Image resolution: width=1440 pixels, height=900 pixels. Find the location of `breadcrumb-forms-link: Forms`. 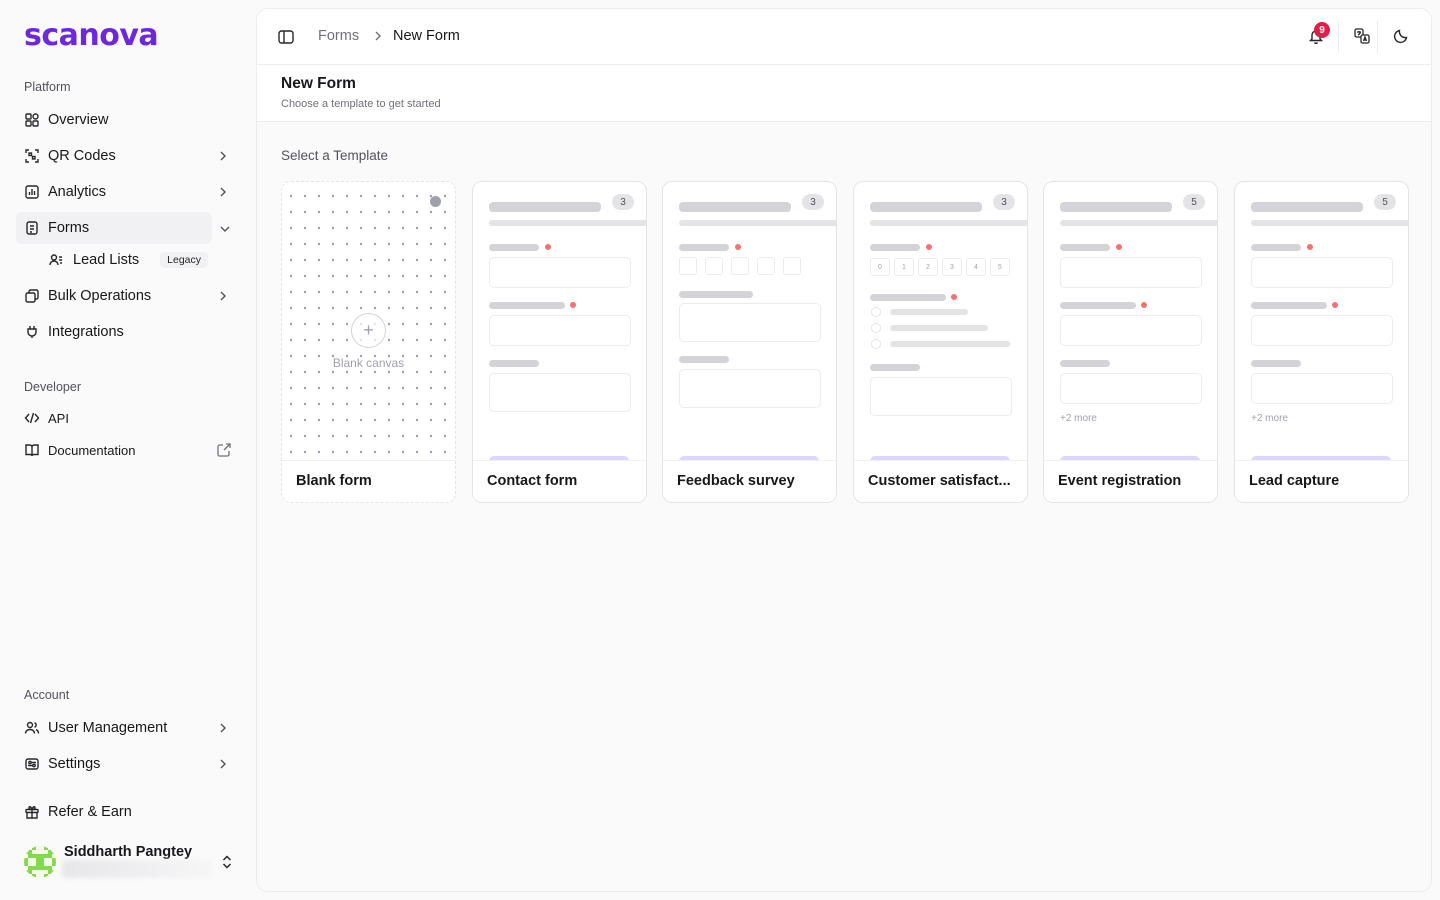

breadcrumb-forms-link: Forms is located at coordinates (338, 36).